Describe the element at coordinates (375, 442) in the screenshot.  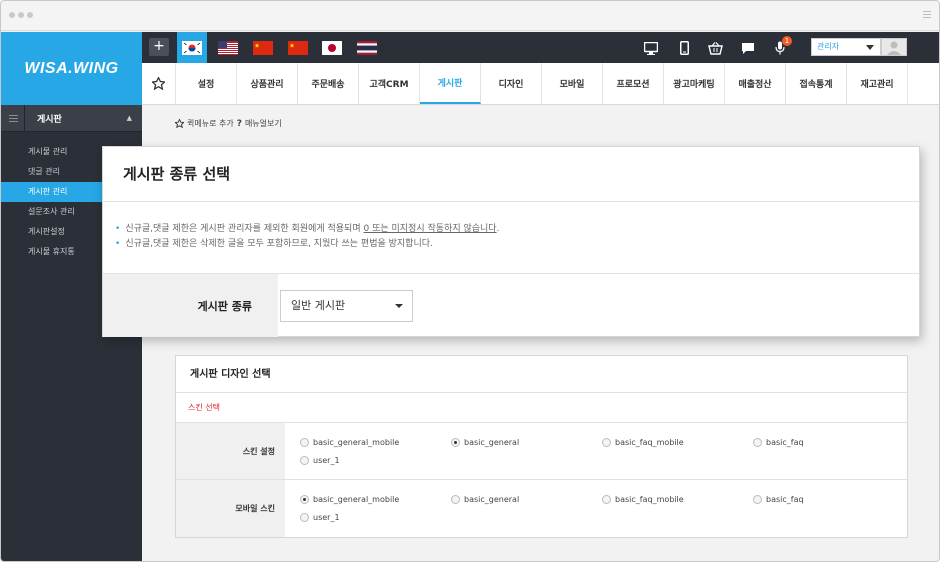
I see `skin-option: basic_general_mobile` at that location.